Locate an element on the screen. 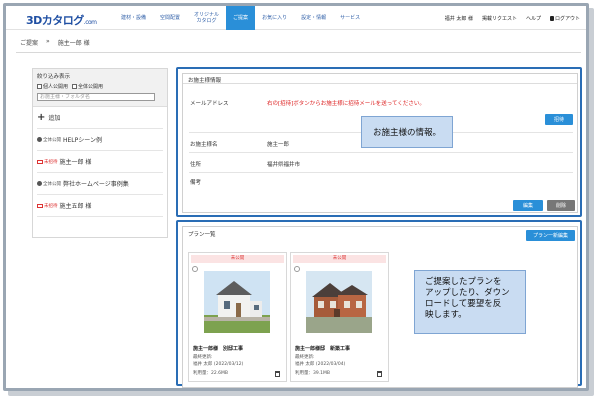 The width and height of the screenshot is (598, 399). nav-item-layout: 空間配置 is located at coordinates (170, 18).